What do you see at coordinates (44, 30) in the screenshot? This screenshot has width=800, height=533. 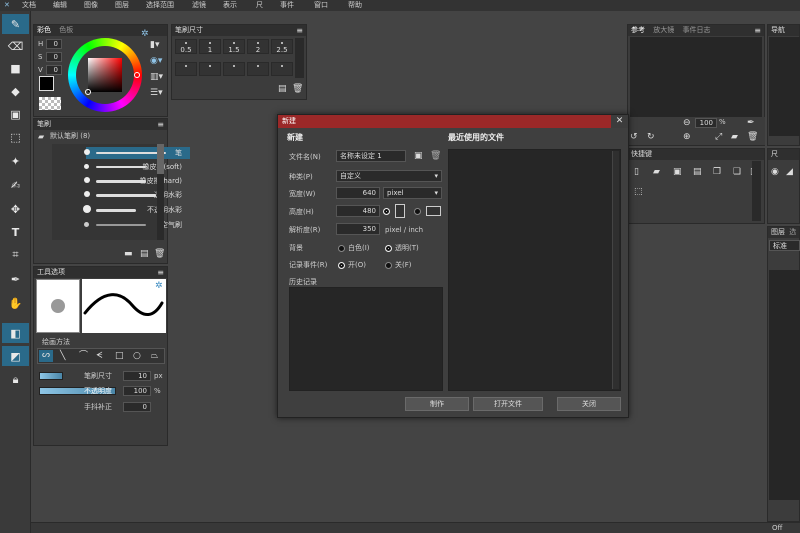 I see `tab-color: 彩色` at bounding box center [44, 30].